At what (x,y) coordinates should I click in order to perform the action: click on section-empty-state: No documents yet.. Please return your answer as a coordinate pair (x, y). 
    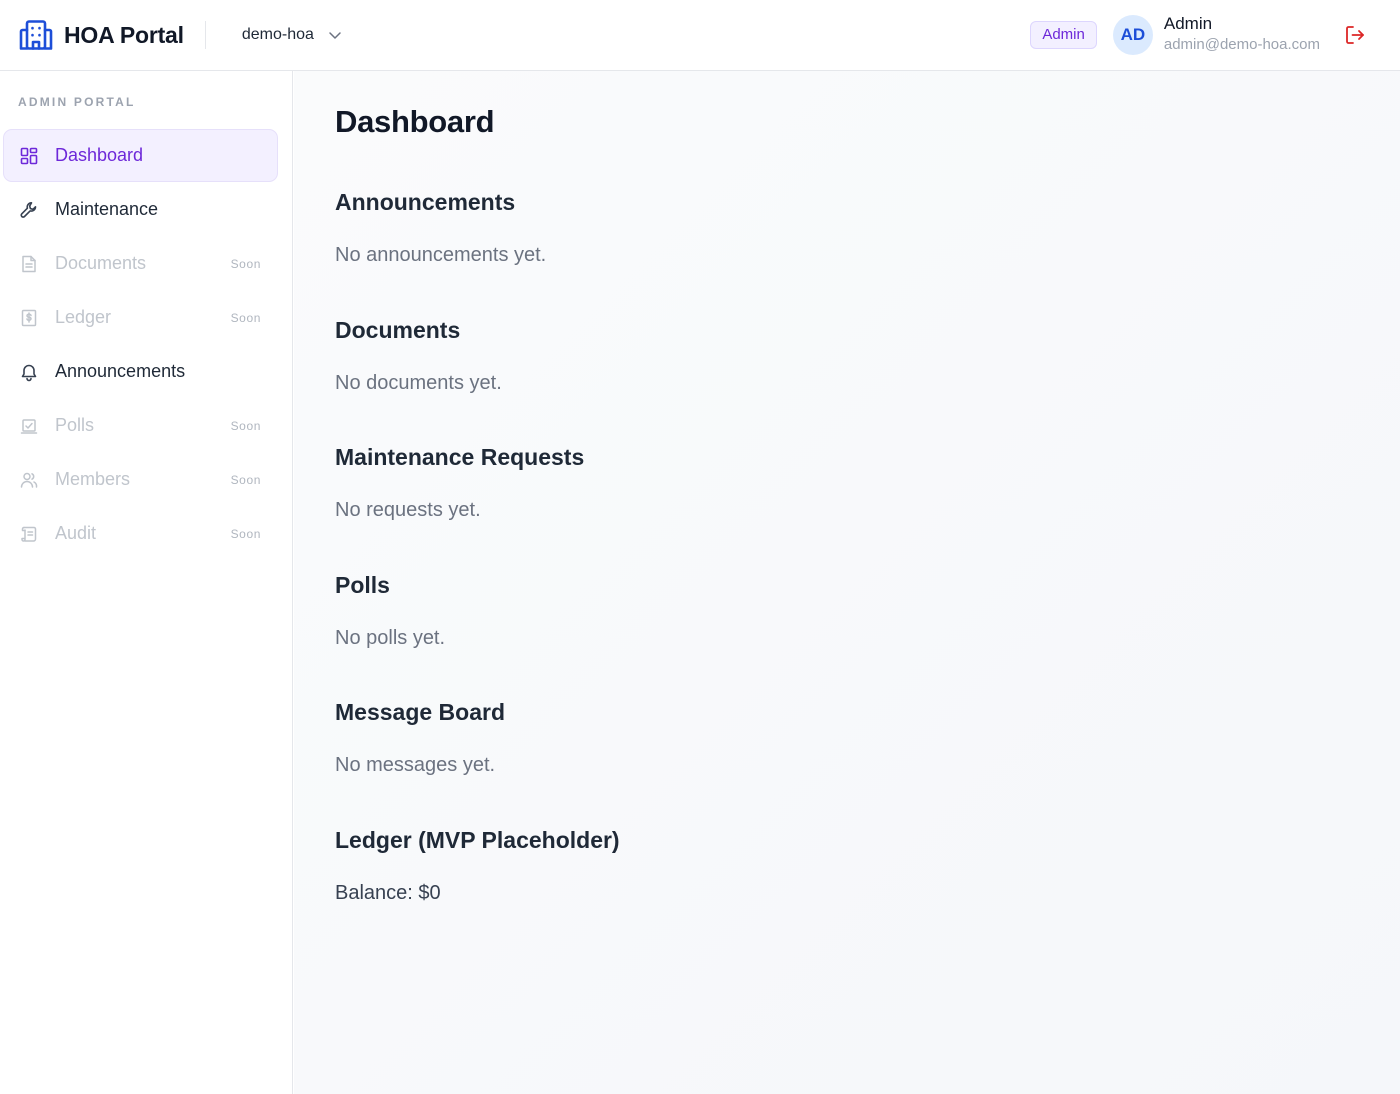
    Looking at the image, I should click on (418, 383).